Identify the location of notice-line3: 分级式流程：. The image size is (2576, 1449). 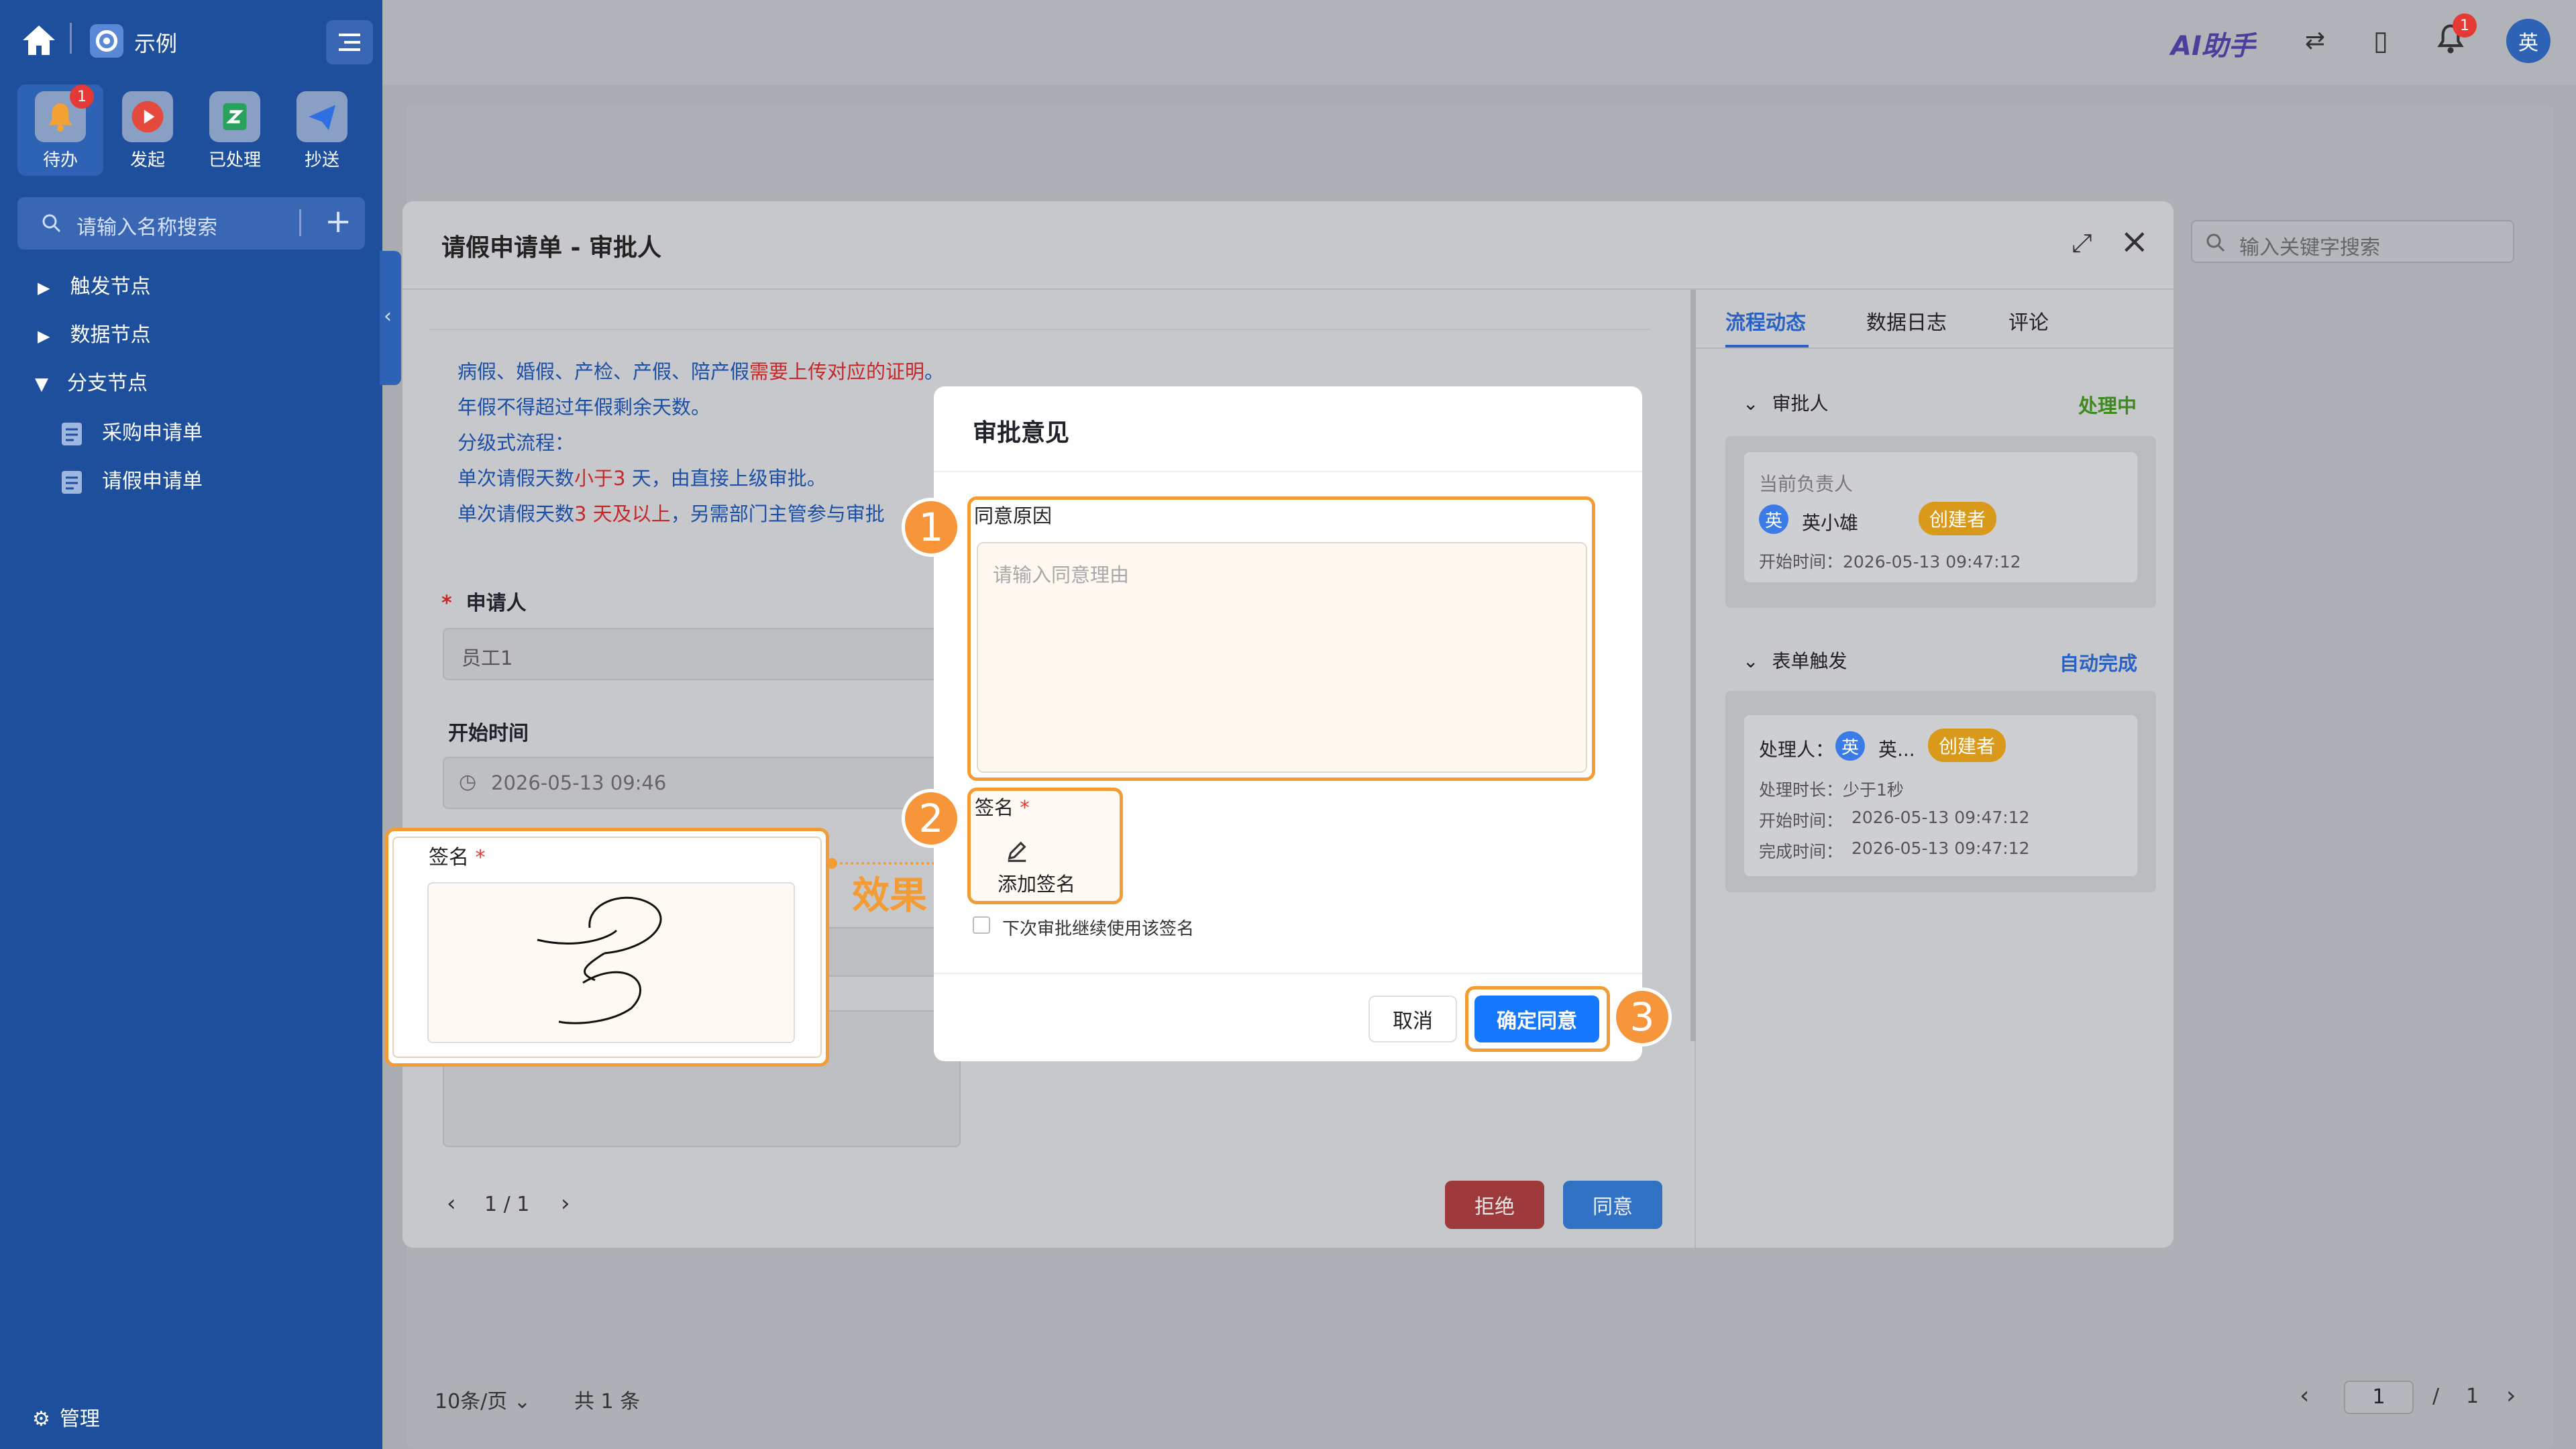
(516, 442).